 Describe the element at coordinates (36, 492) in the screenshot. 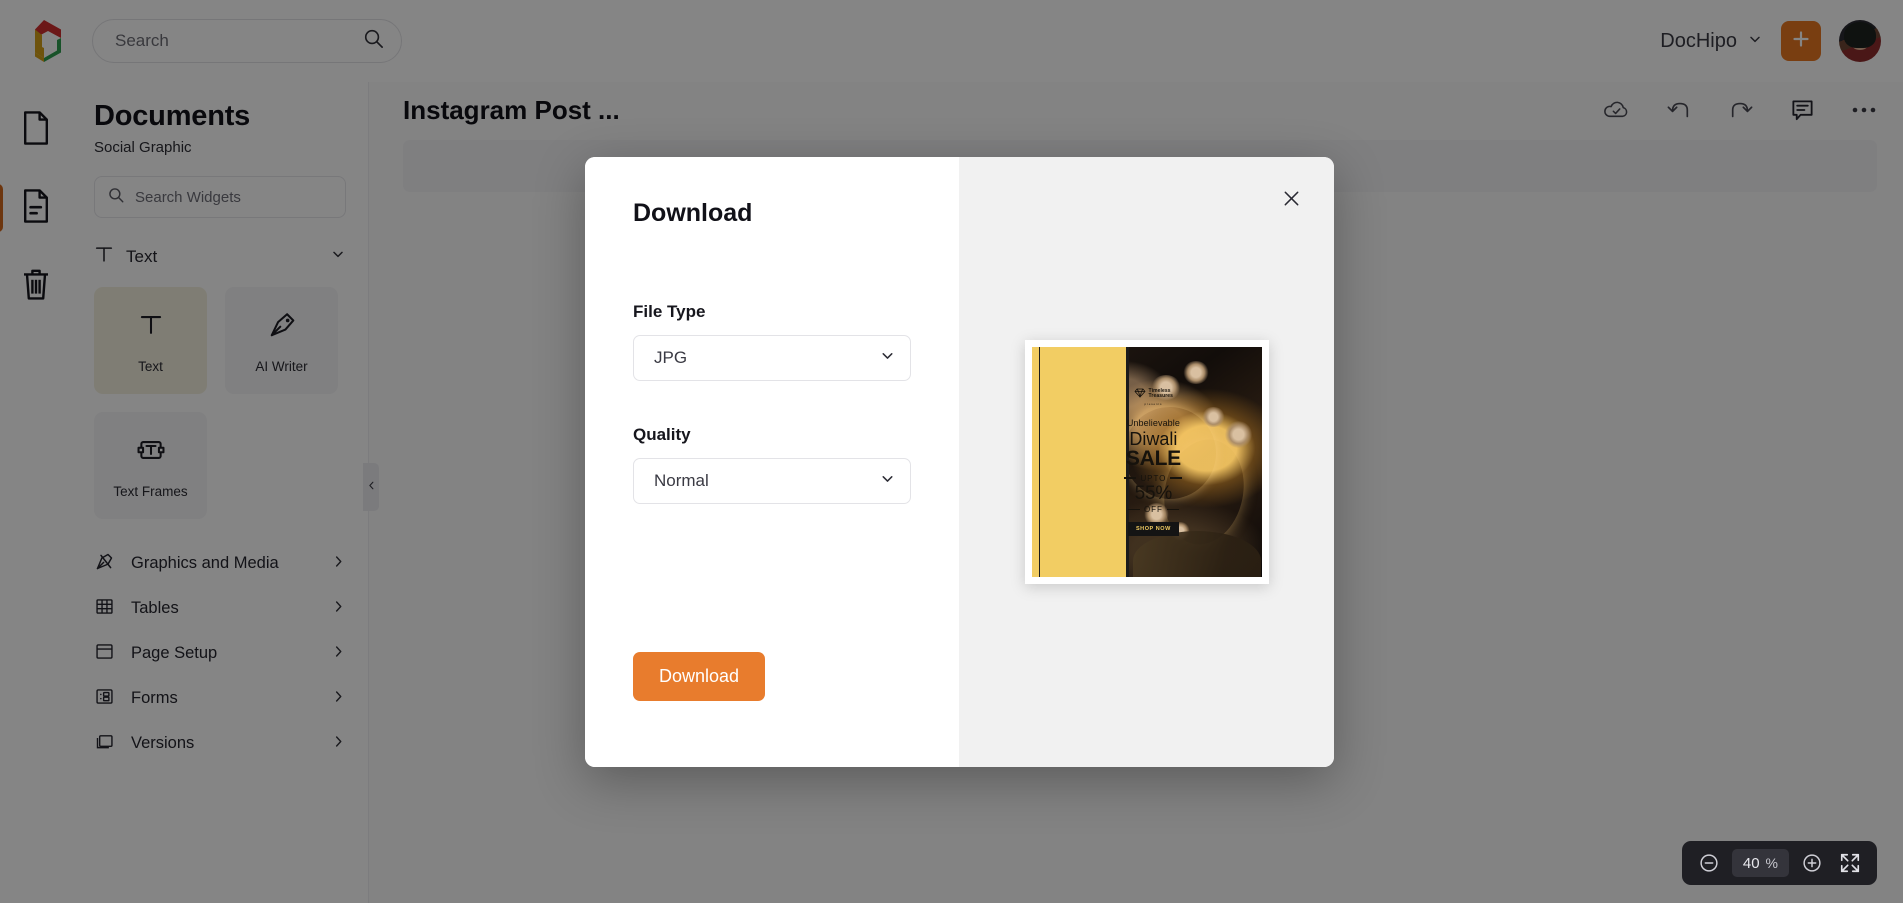

I see `left-icon-rail` at that location.